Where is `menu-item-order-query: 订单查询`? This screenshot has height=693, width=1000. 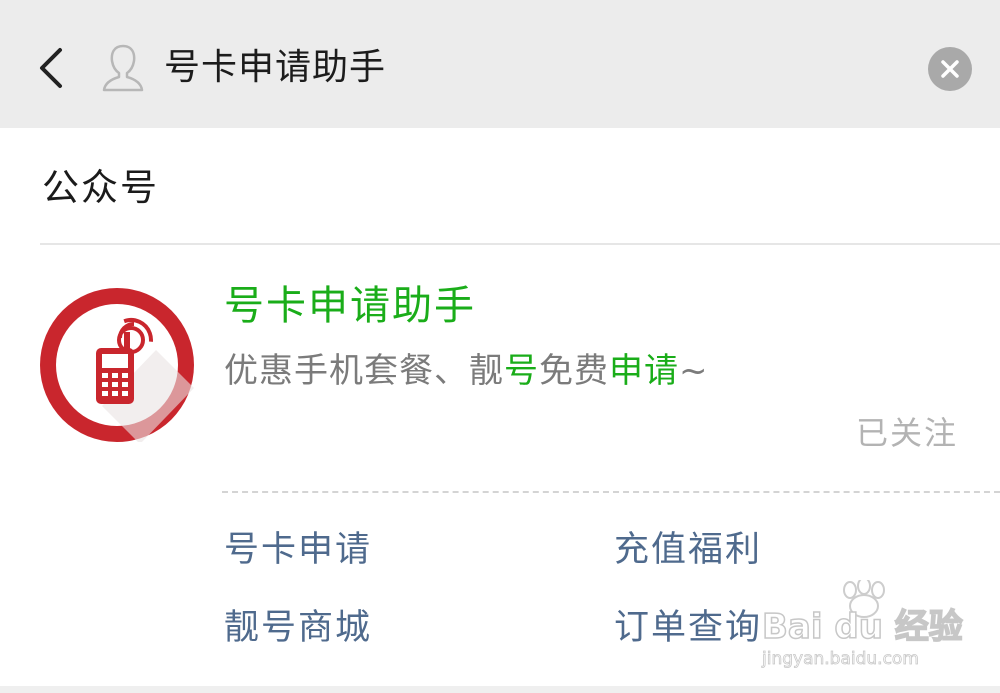
menu-item-order-query: 订单查询 is located at coordinates (688, 628).